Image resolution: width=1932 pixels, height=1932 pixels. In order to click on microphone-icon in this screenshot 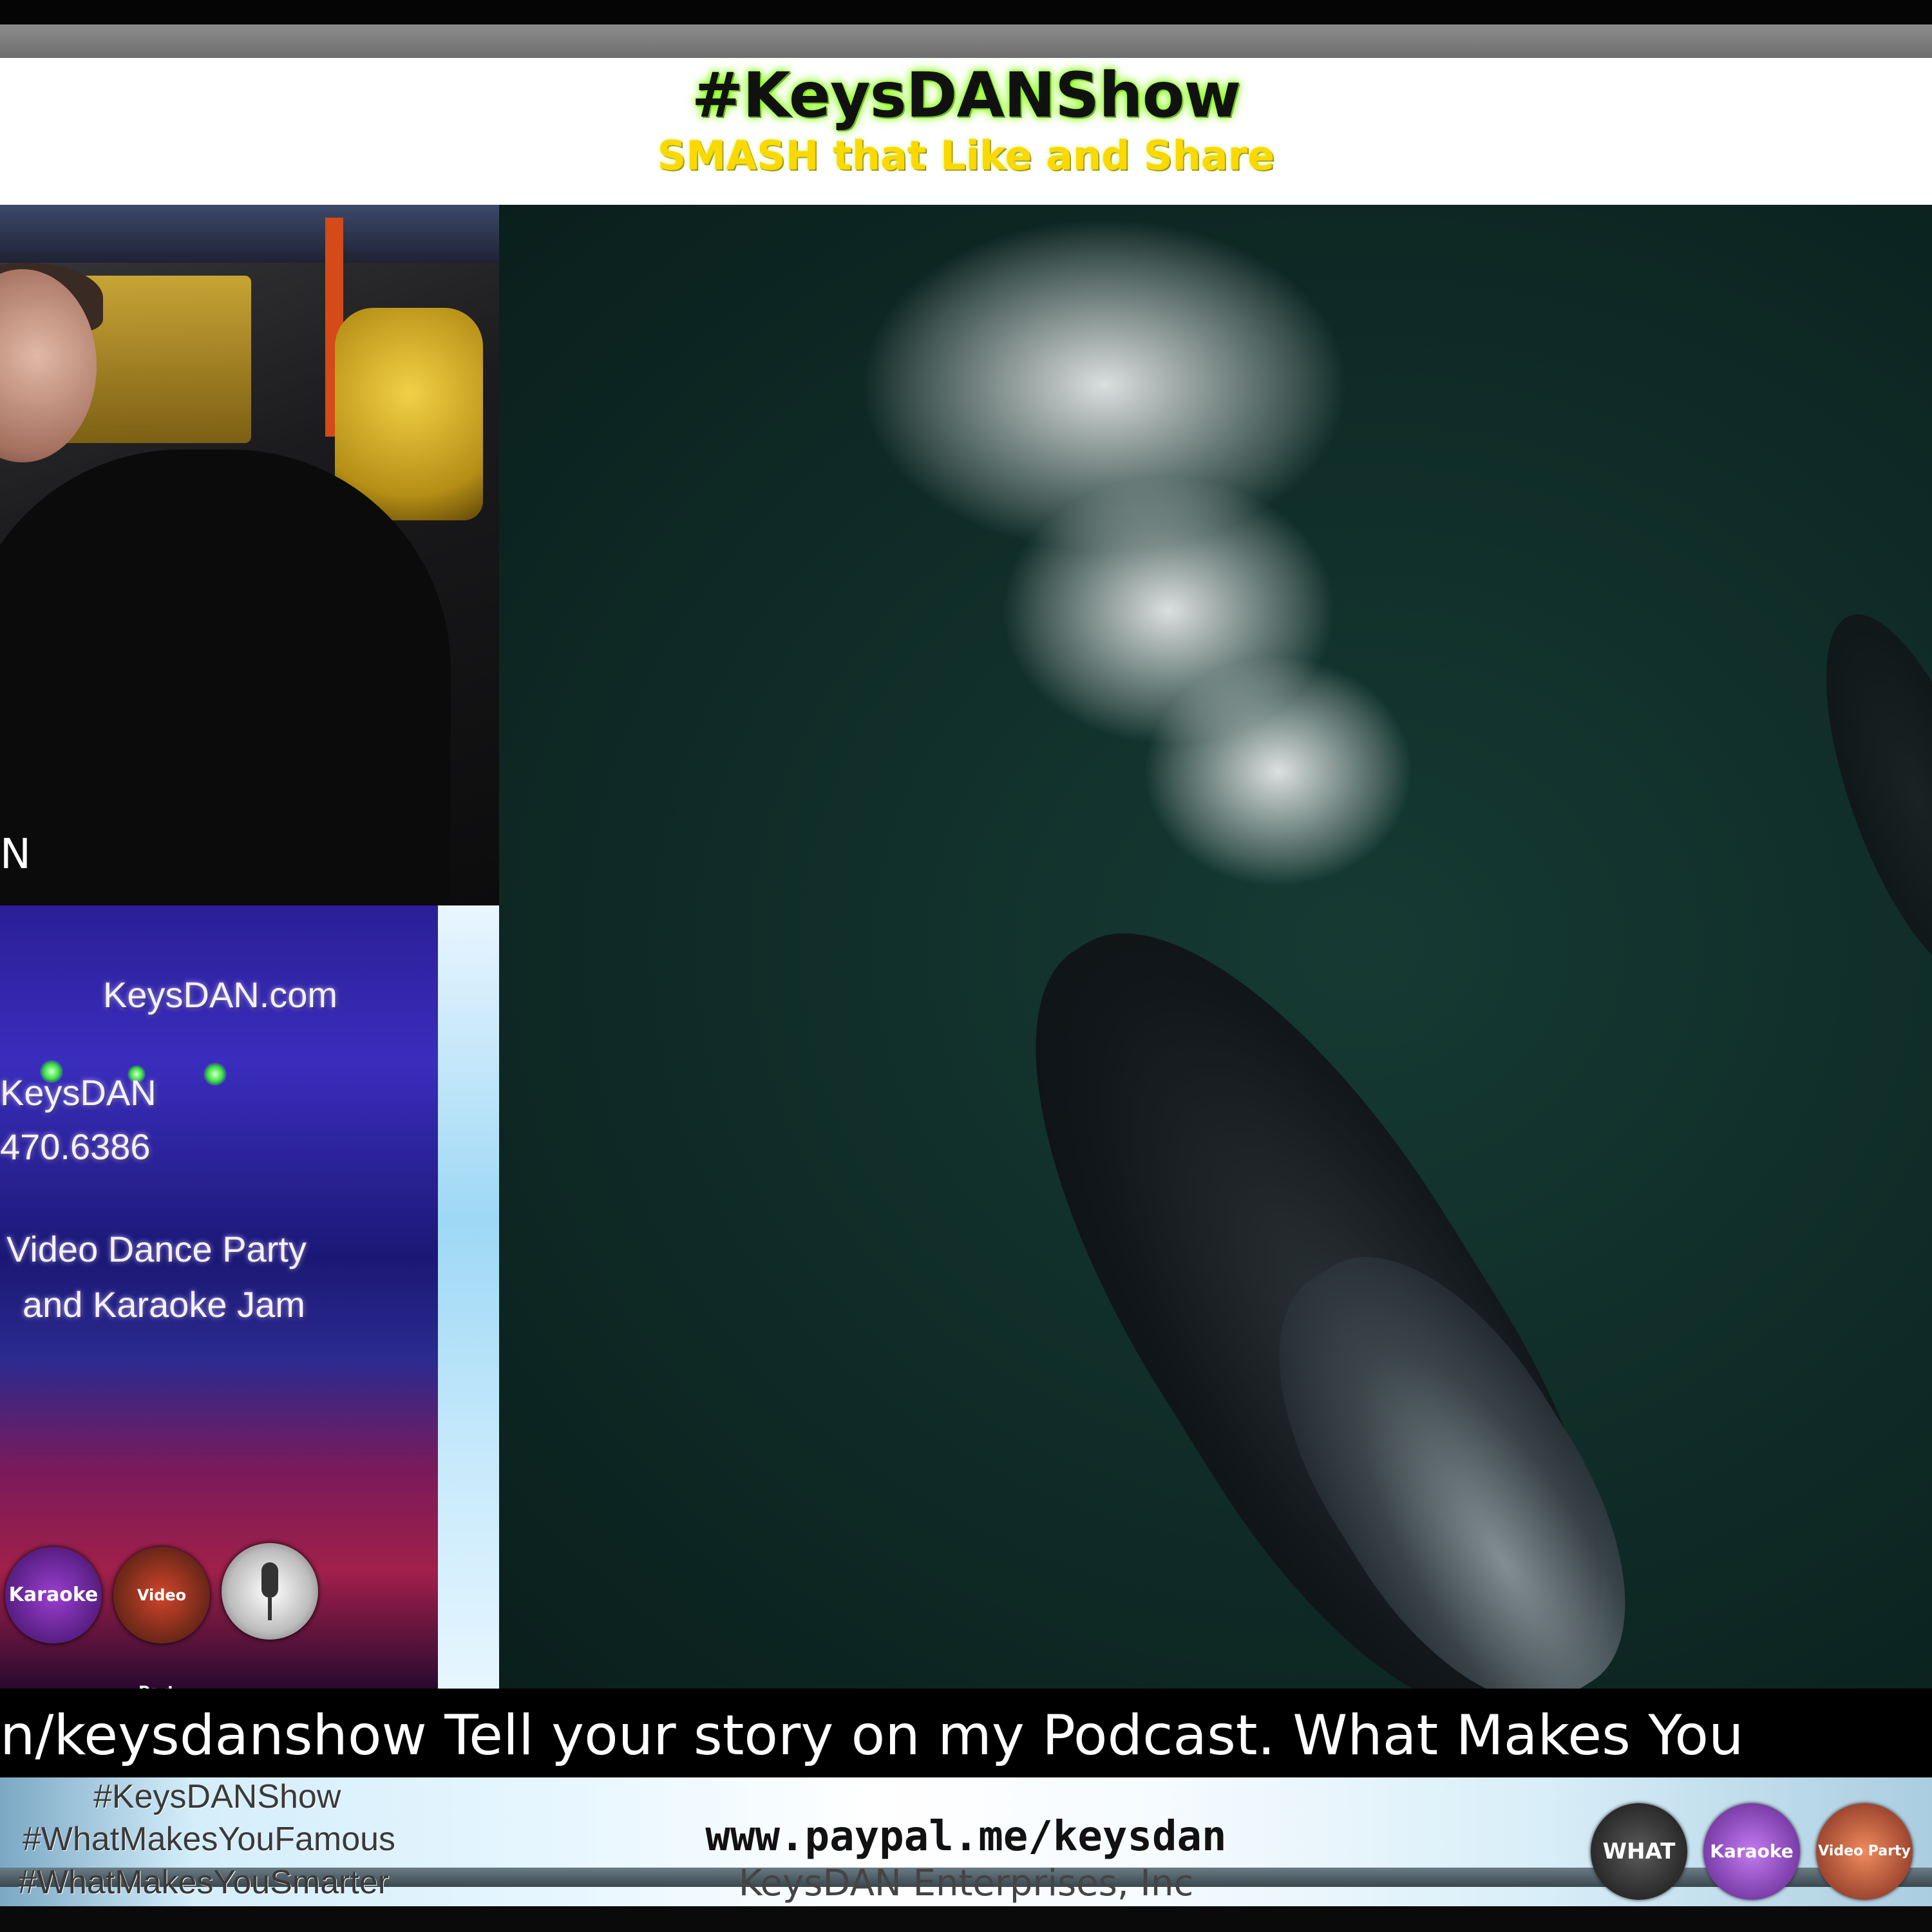, I will do `click(269, 1591)`.